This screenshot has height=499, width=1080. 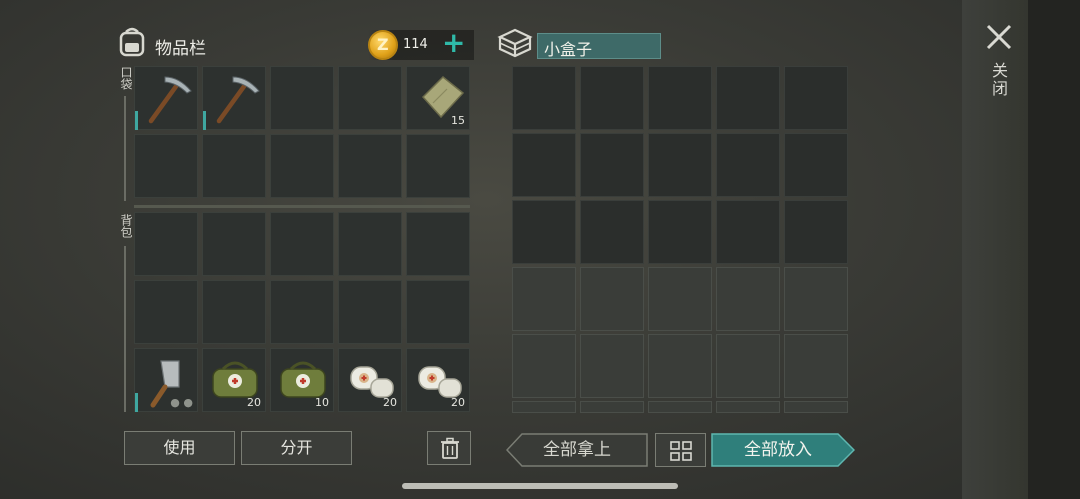 I want to click on sort-button, so click(x=680, y=450).